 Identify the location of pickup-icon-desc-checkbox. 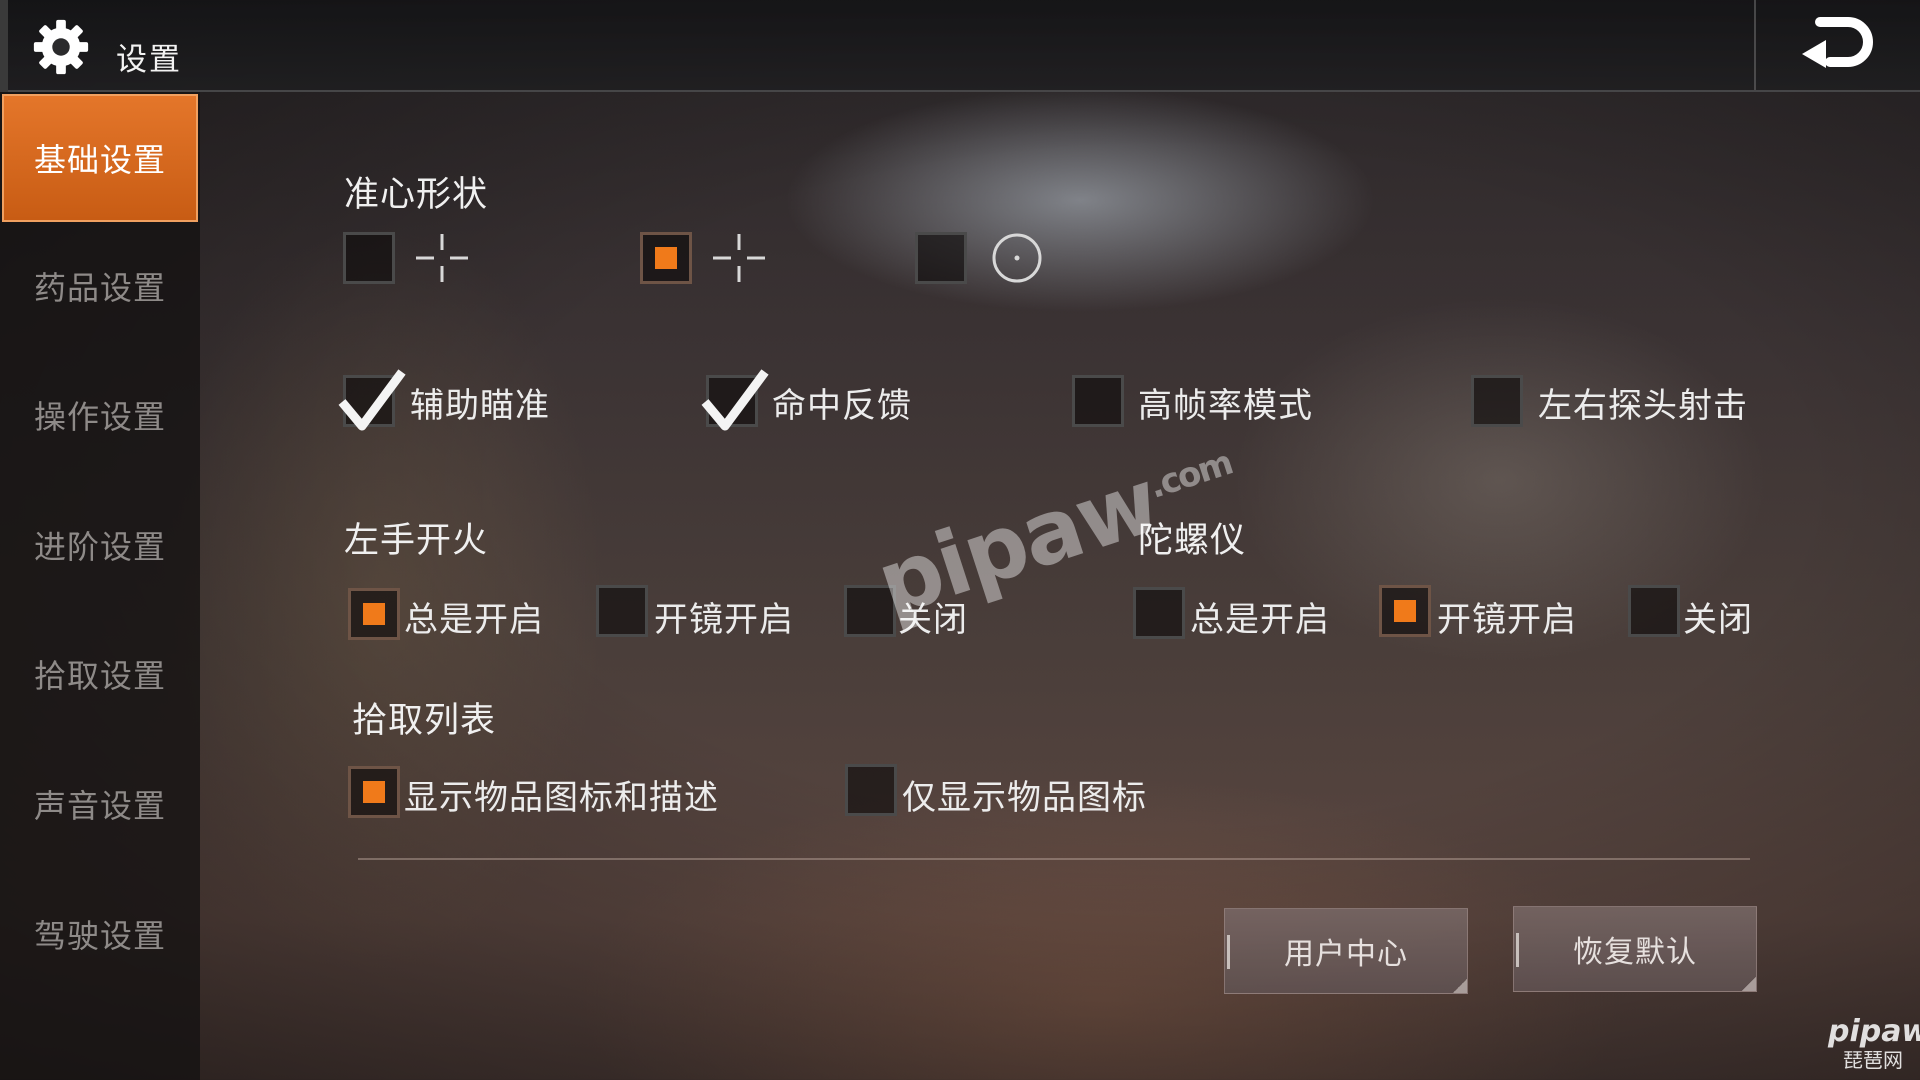
(374, 792).